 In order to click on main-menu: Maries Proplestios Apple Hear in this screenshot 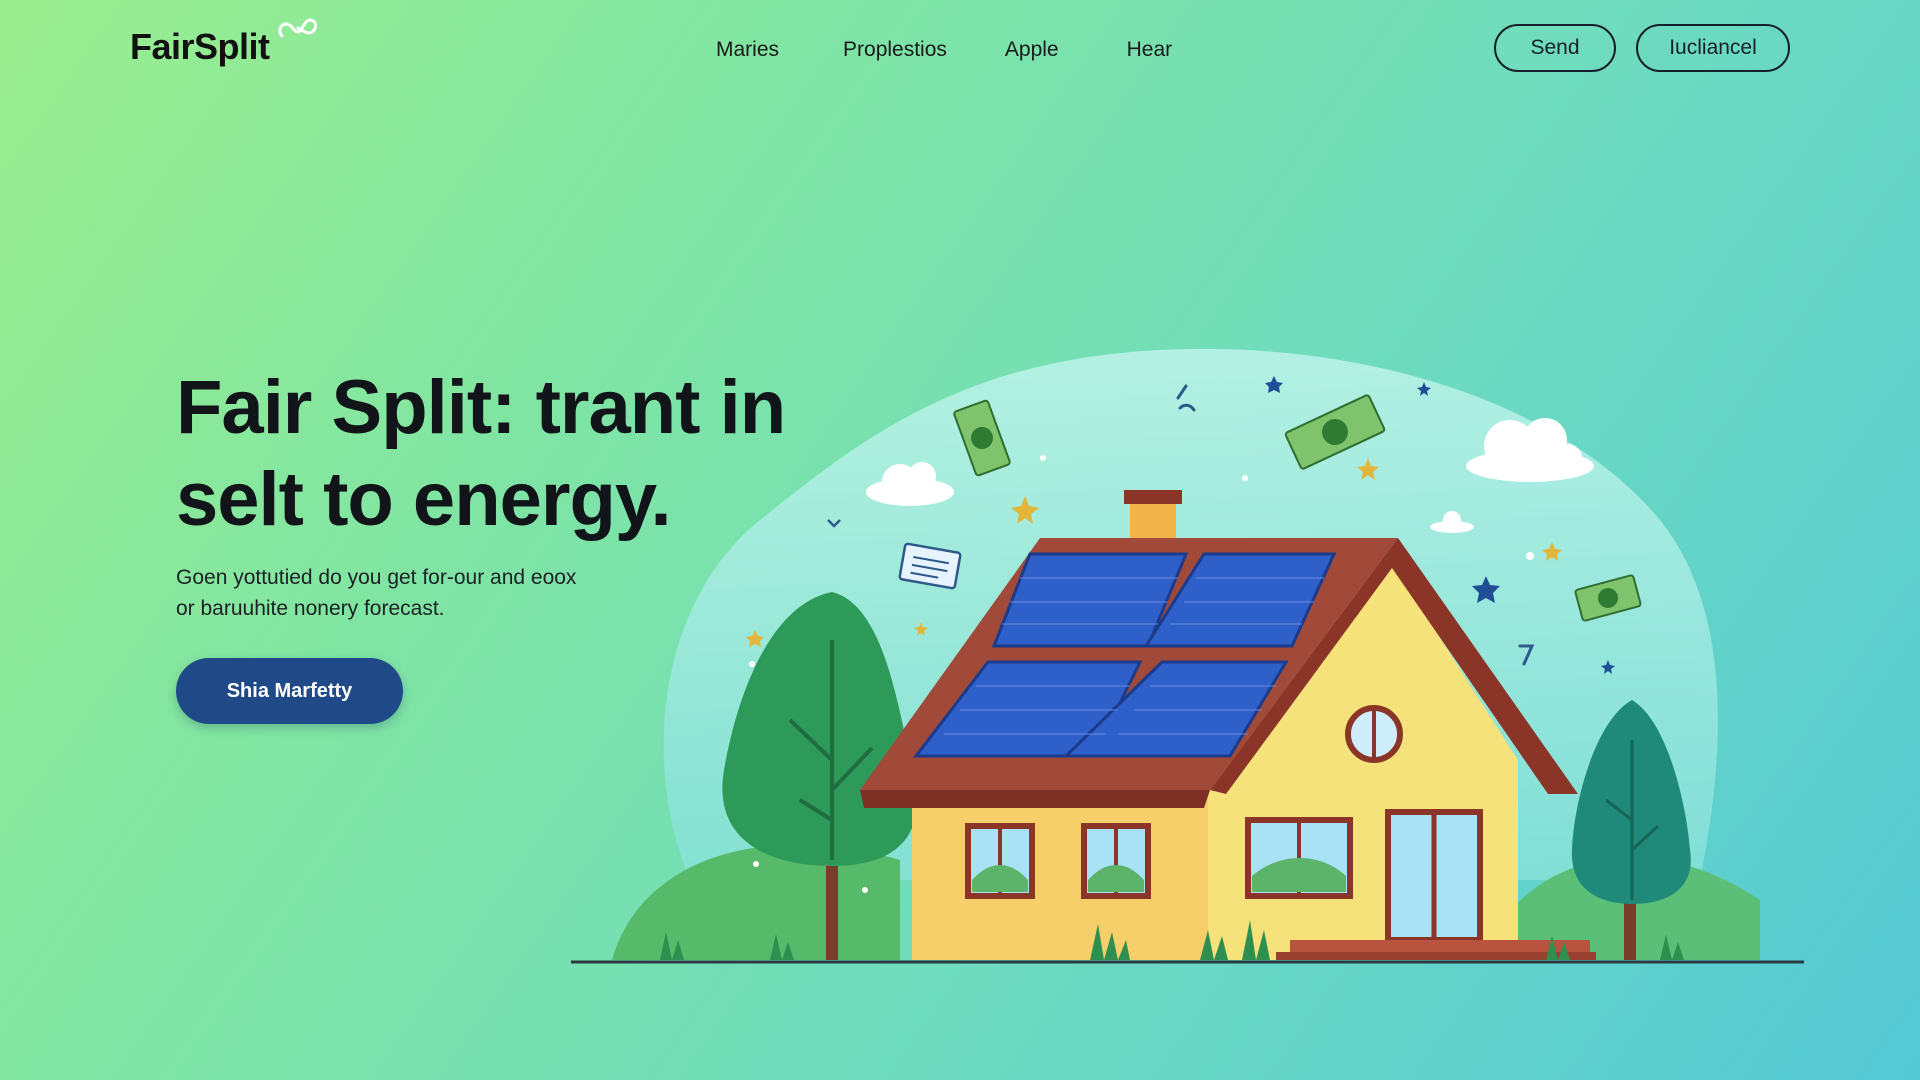, I will do `click(944, 50)`.